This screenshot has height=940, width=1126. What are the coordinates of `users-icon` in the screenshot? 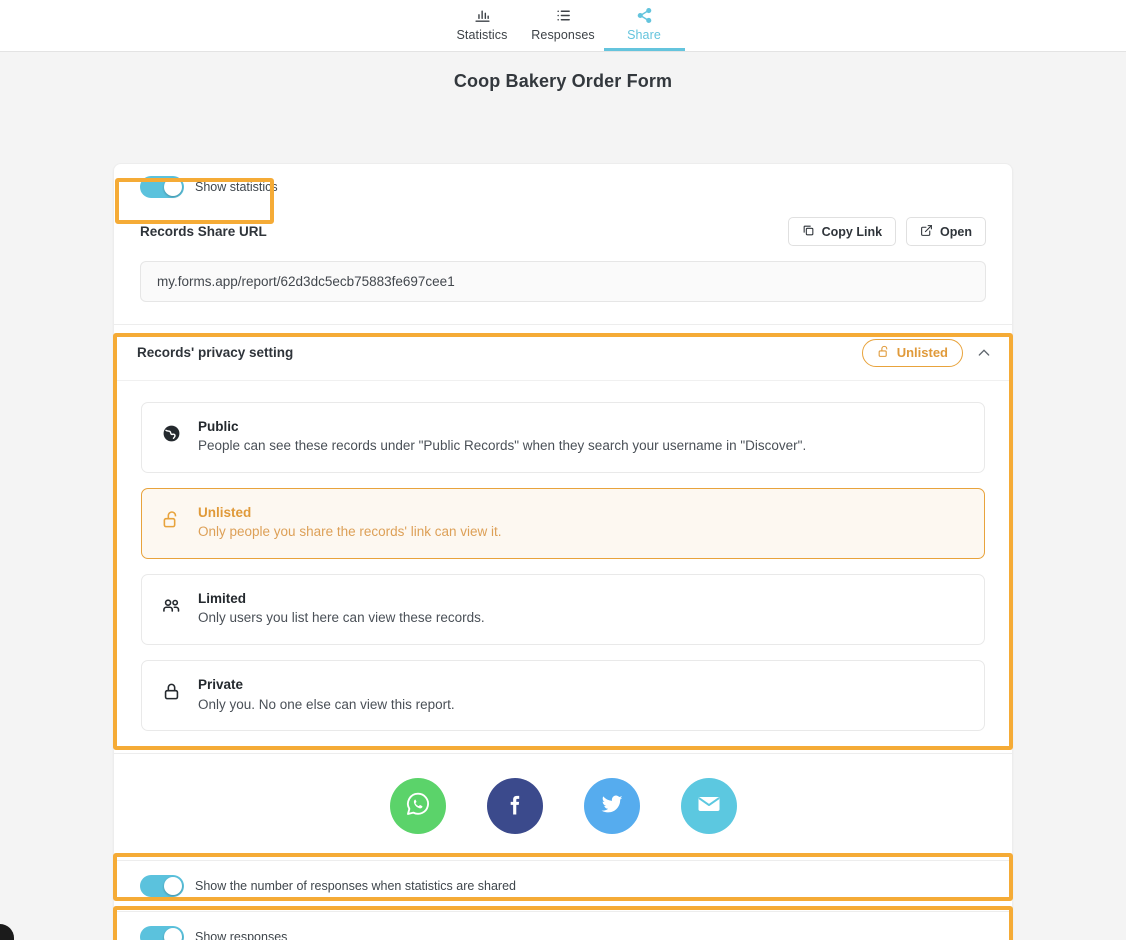 It's located at (171, 603).